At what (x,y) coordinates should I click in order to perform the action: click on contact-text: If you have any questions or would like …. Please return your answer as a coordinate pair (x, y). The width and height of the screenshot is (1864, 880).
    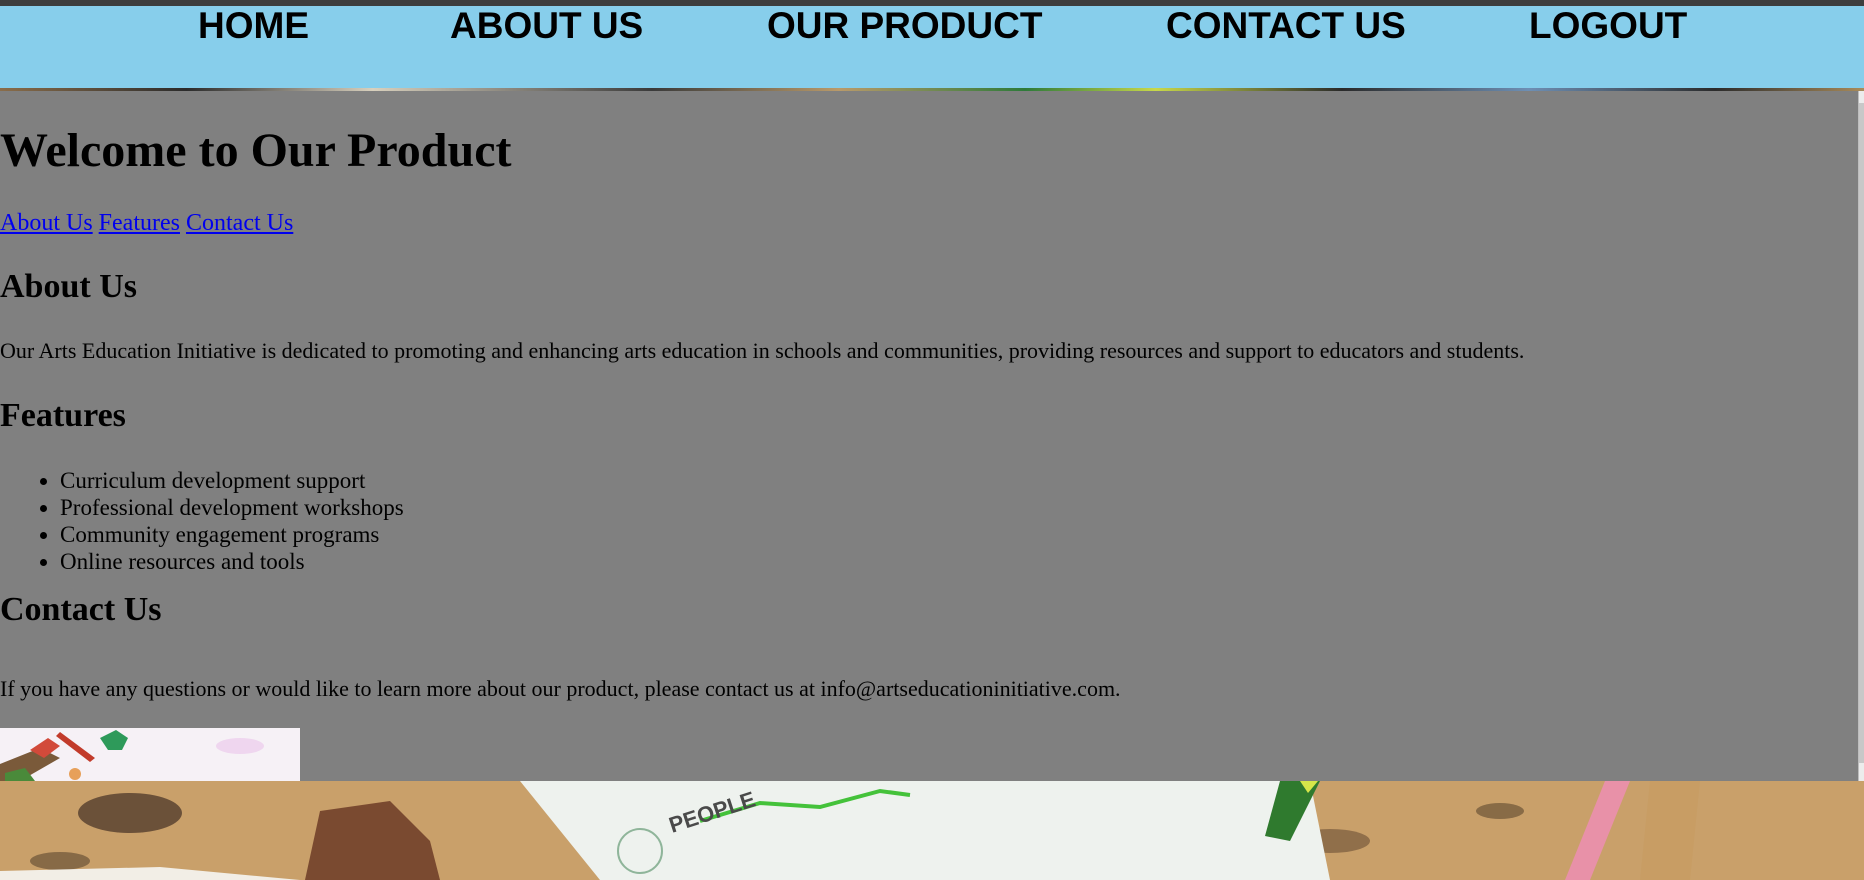
    Looking at the image, I should click on (560, 688).